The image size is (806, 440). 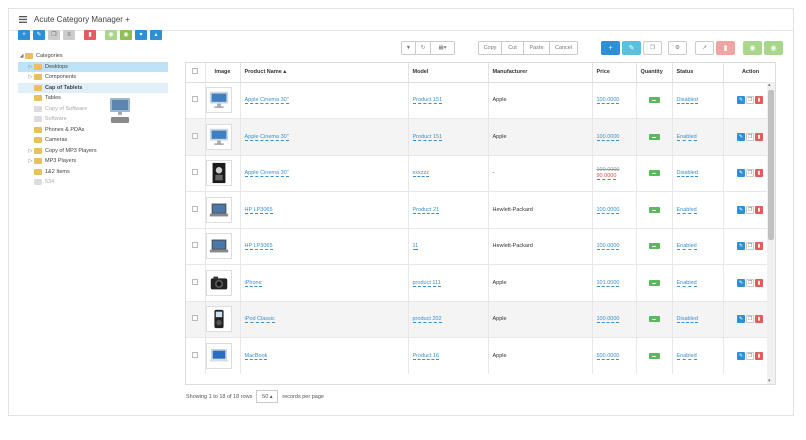 What do you see at coordinates (606, 177) in the screenshot?
I see `special-price: 90.0000` at bounding box center [606, 177].